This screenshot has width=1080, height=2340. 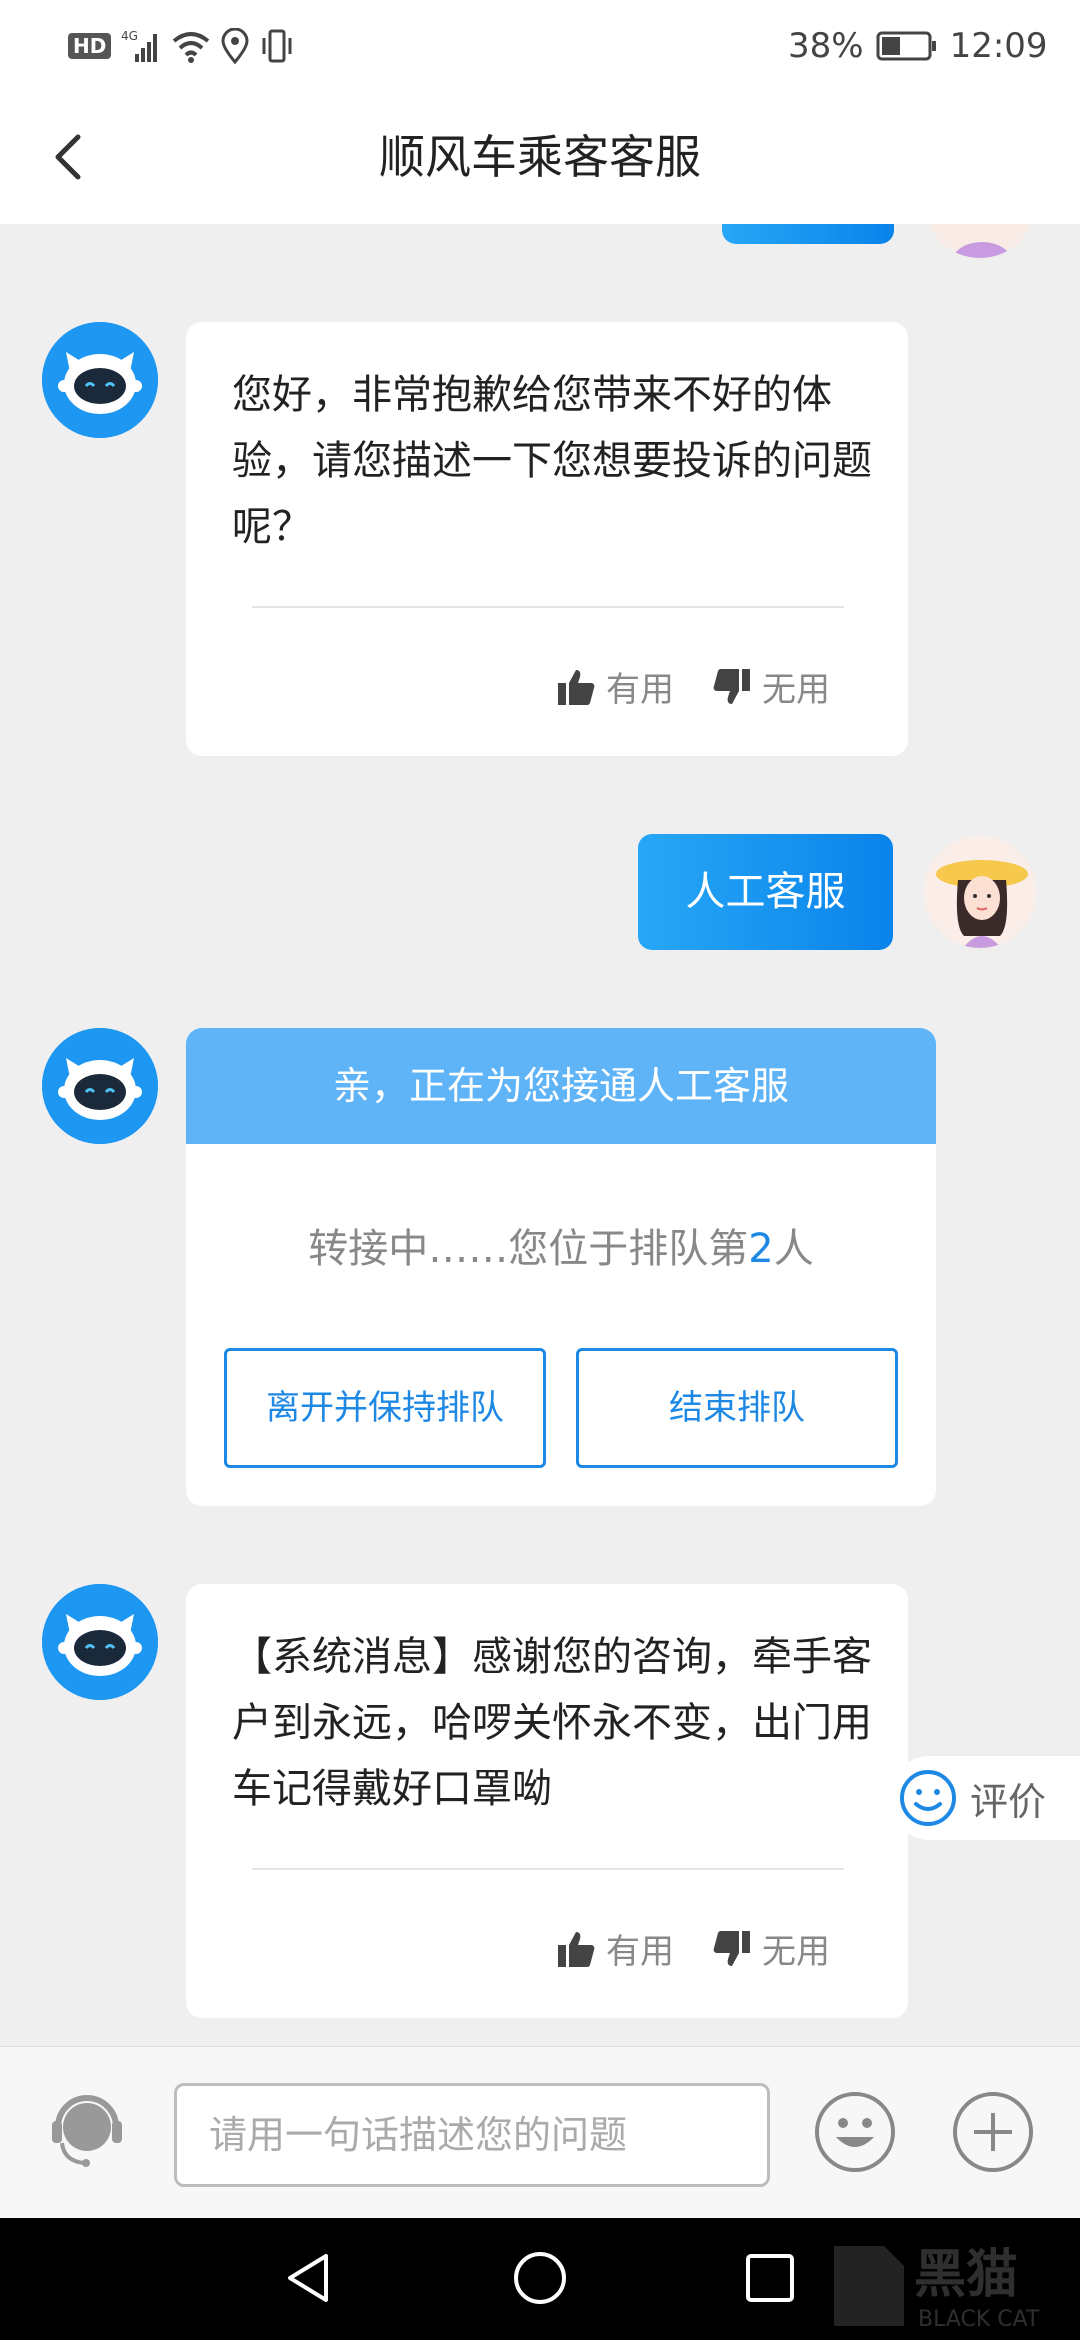 What do you see at coordinates (277, 46) in the screenshot?
I see `vibrate-icon` at bounding box center [277, 46].